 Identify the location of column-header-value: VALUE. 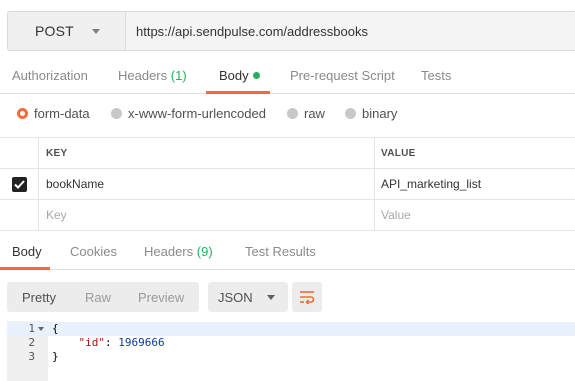
(398, 153).